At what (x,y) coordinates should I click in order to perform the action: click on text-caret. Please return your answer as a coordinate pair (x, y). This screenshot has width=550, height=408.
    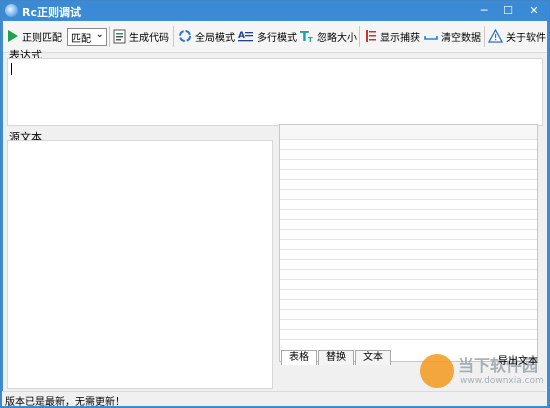
    Looking at the image, I should click on (11, 69).